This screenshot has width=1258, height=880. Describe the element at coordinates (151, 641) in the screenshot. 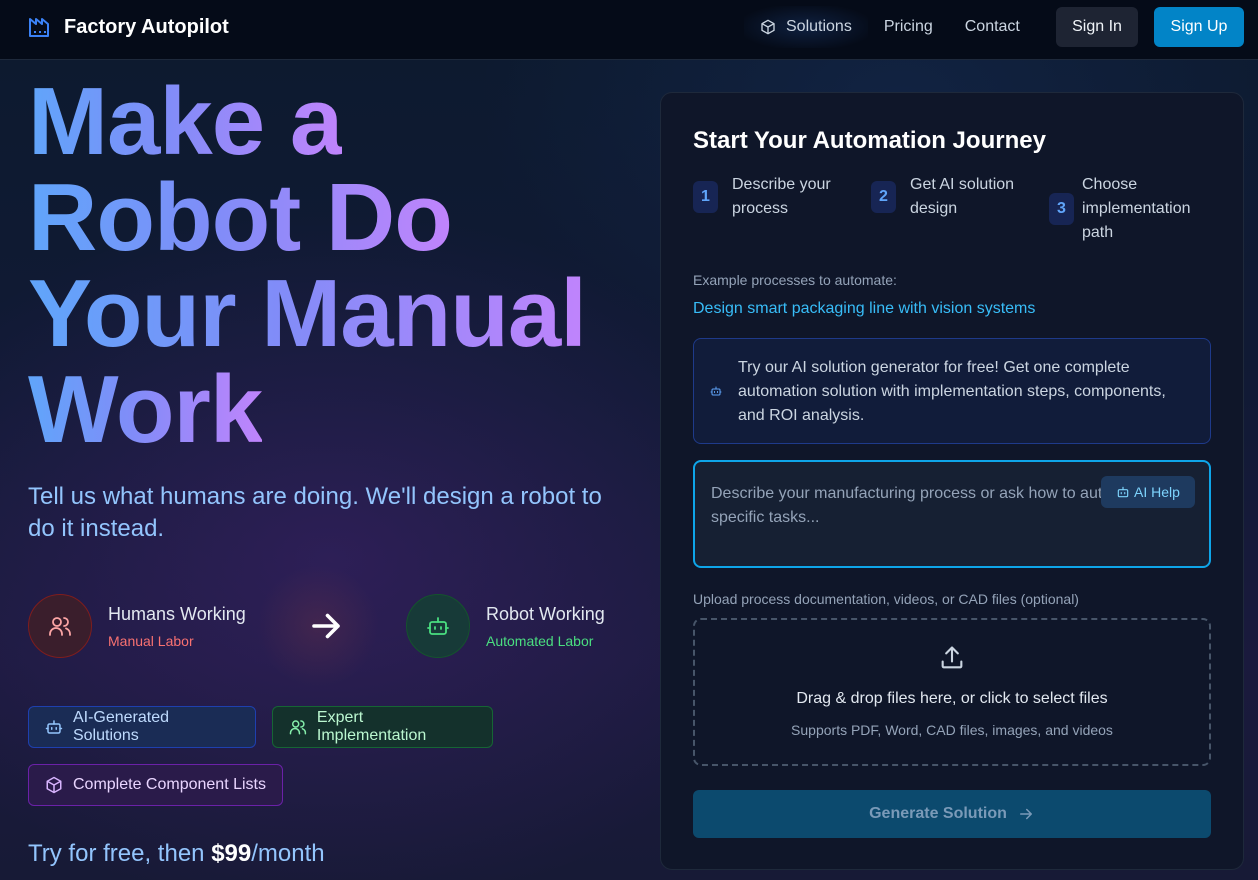

I see `humans-sub: Manual Labor` at that location.